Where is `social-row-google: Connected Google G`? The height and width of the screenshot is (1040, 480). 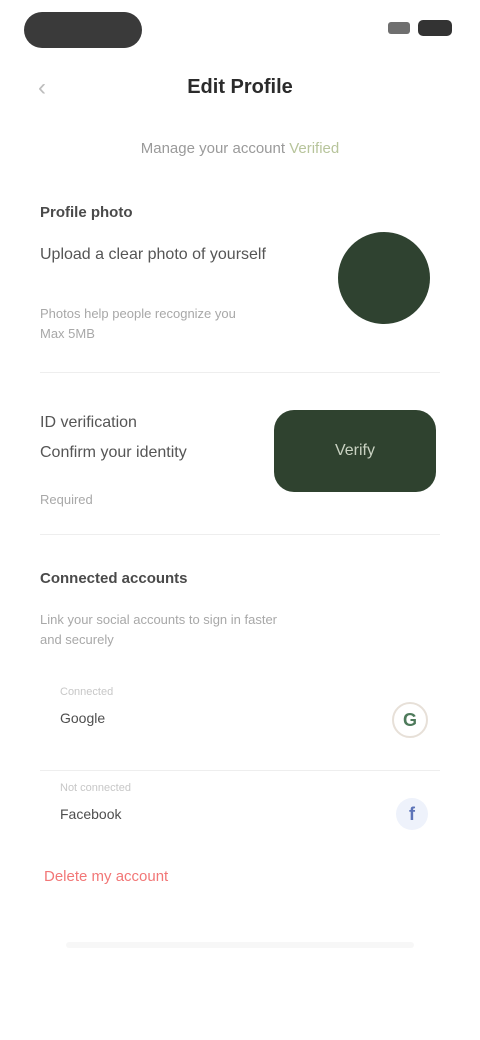
social-row-google: Connected Google G is located at coordinates (240, 720).